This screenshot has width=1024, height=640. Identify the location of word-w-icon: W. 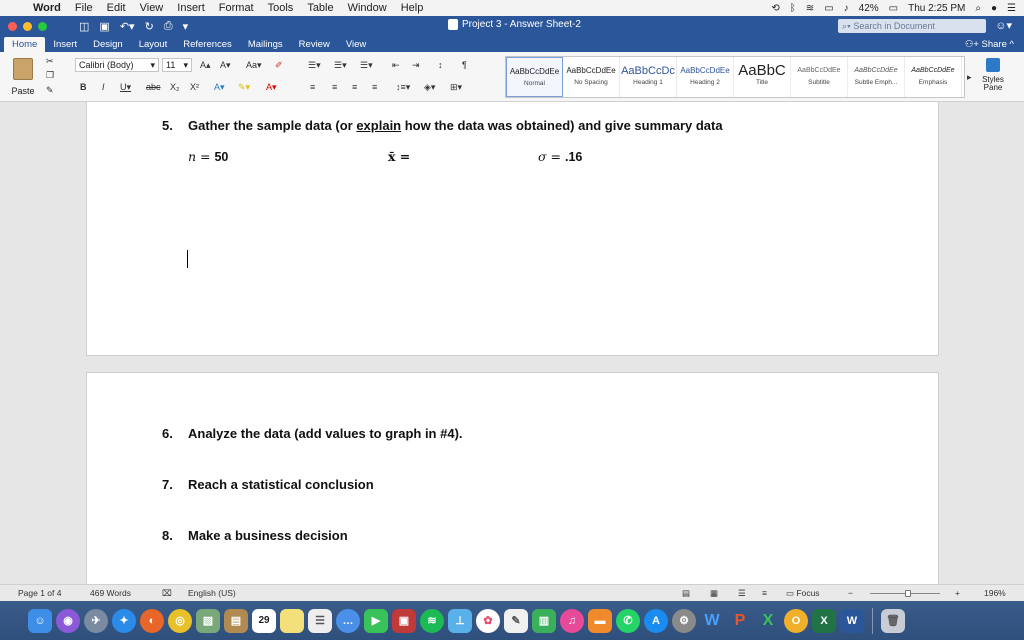
(712, 621).